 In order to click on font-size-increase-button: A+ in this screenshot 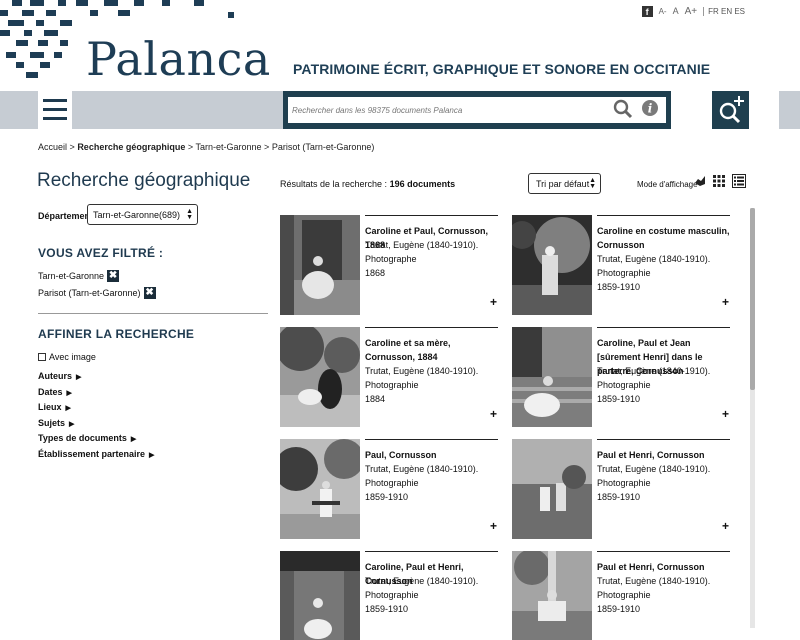, I will do `click(691, 11)`.